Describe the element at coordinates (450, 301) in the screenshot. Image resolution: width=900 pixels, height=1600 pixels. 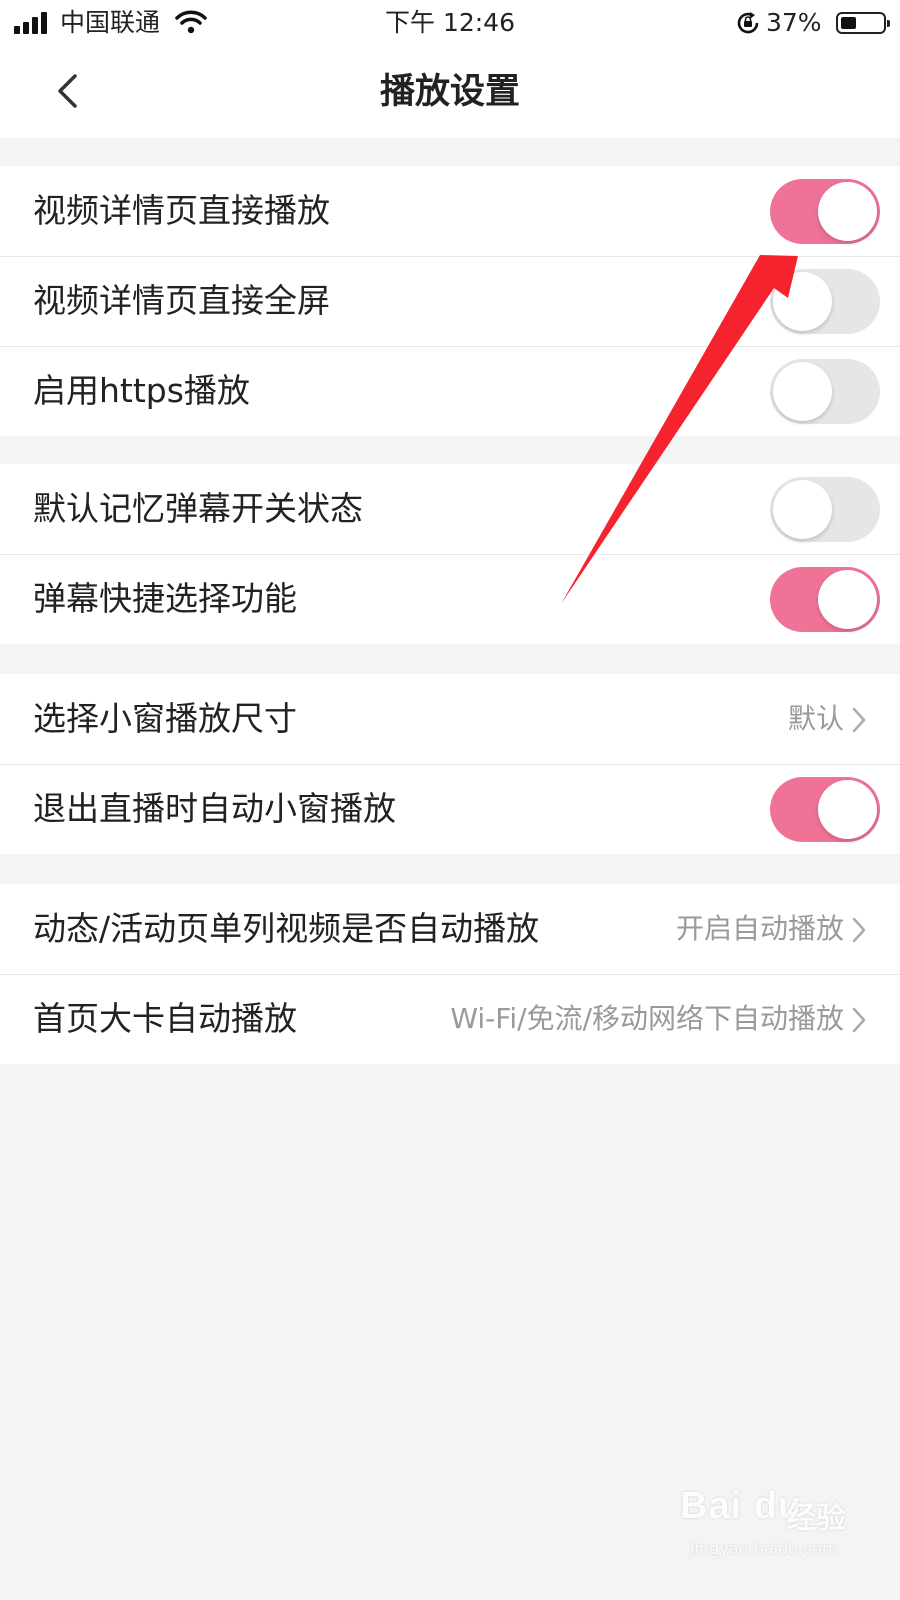
I see `setting-row-detail-fullscreen: 视频详情页直接全屏` at that location.